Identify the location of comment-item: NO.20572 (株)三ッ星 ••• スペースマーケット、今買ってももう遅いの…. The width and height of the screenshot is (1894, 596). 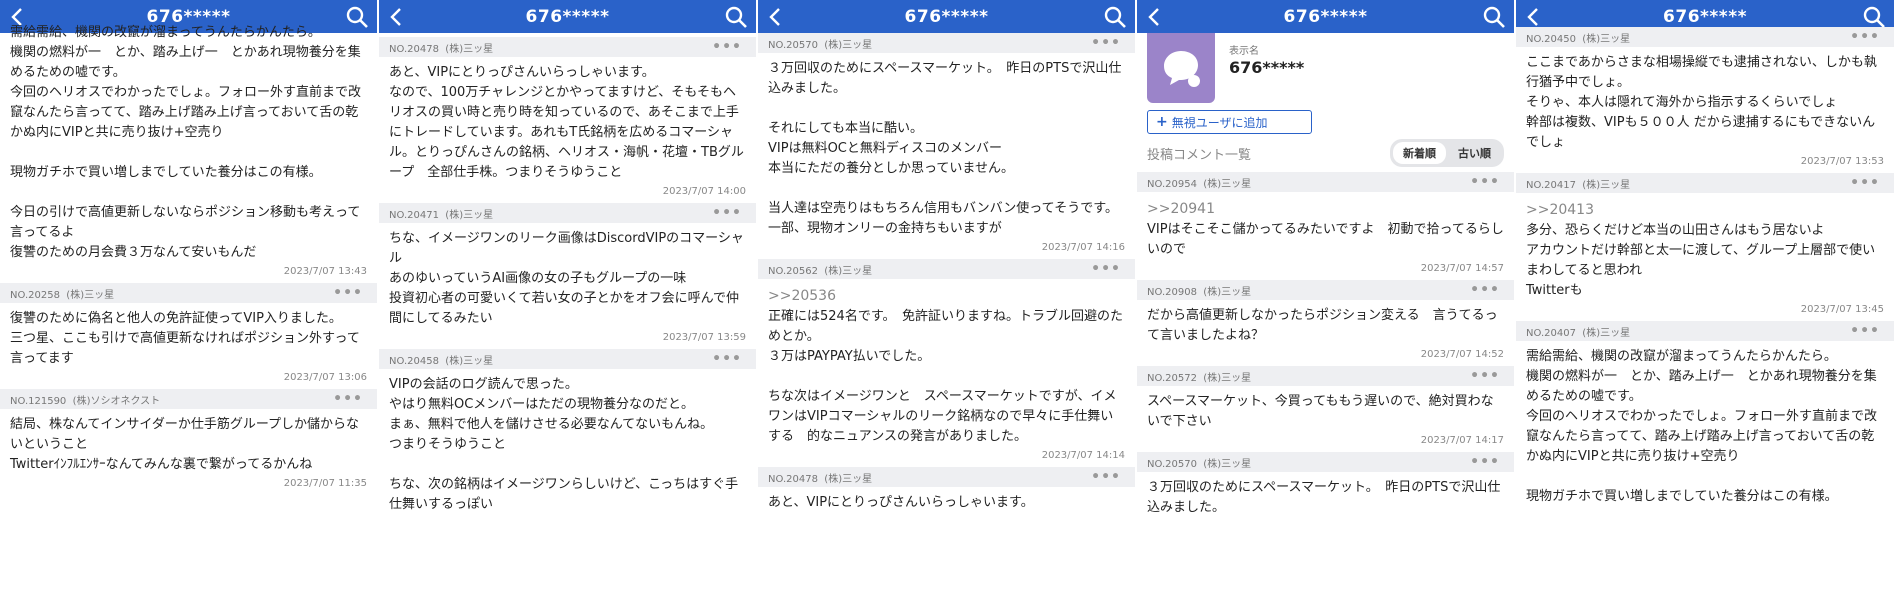
(1325, 409).